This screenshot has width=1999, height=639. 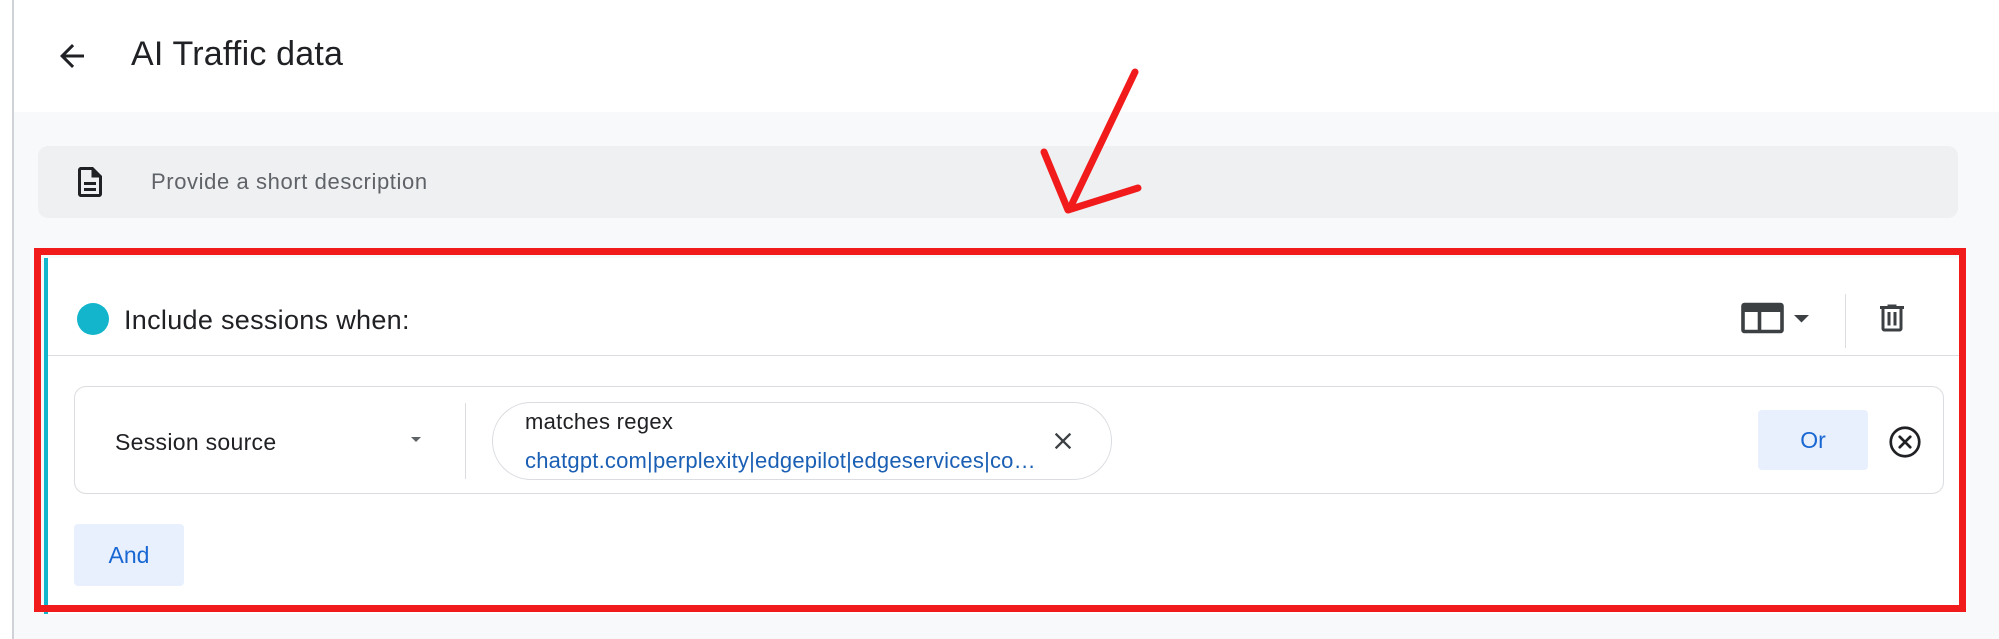 What do you see at coordinates (289, 181) in the screenshot?
I see `description-placeholder: Provide a short description` at bounding box center [289, 181].